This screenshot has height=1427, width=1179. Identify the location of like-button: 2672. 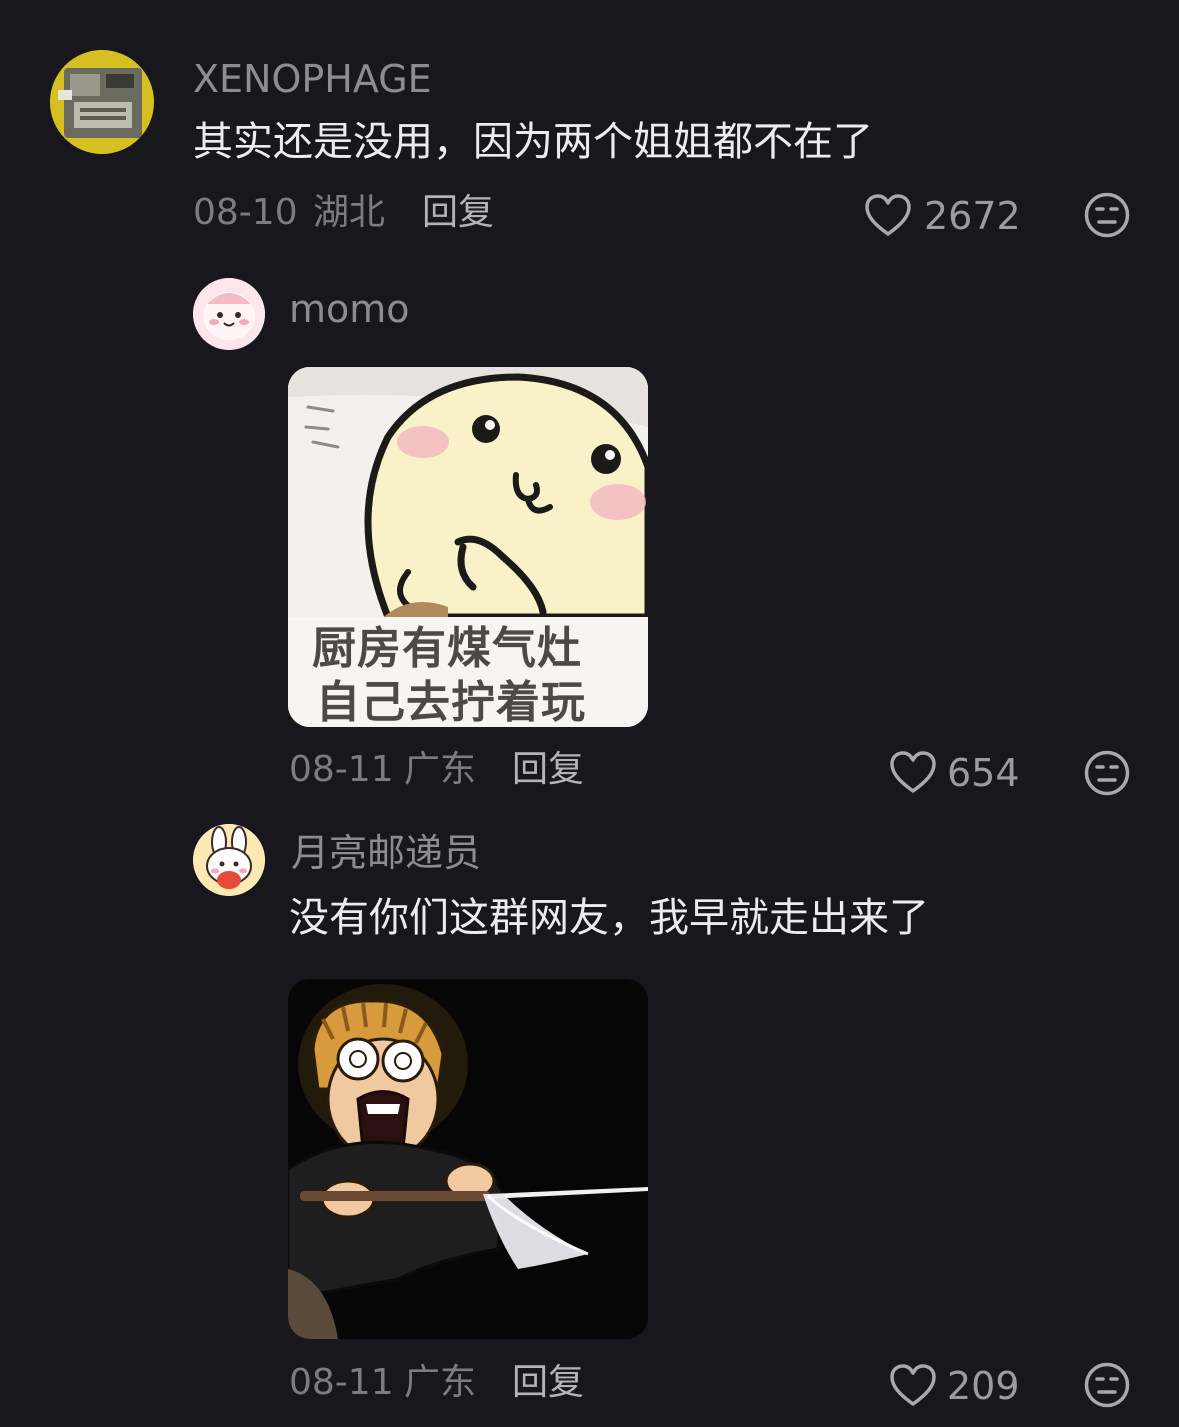
(944, 215).